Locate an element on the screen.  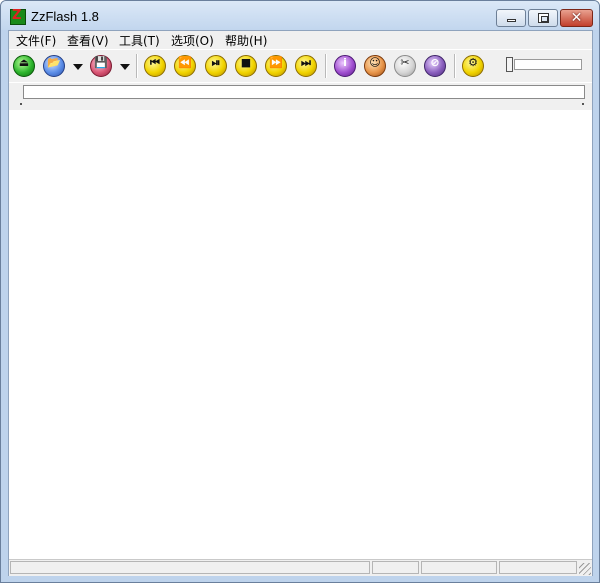
skip-to-start-button: ⏮ is located at coordinates (155, 66).